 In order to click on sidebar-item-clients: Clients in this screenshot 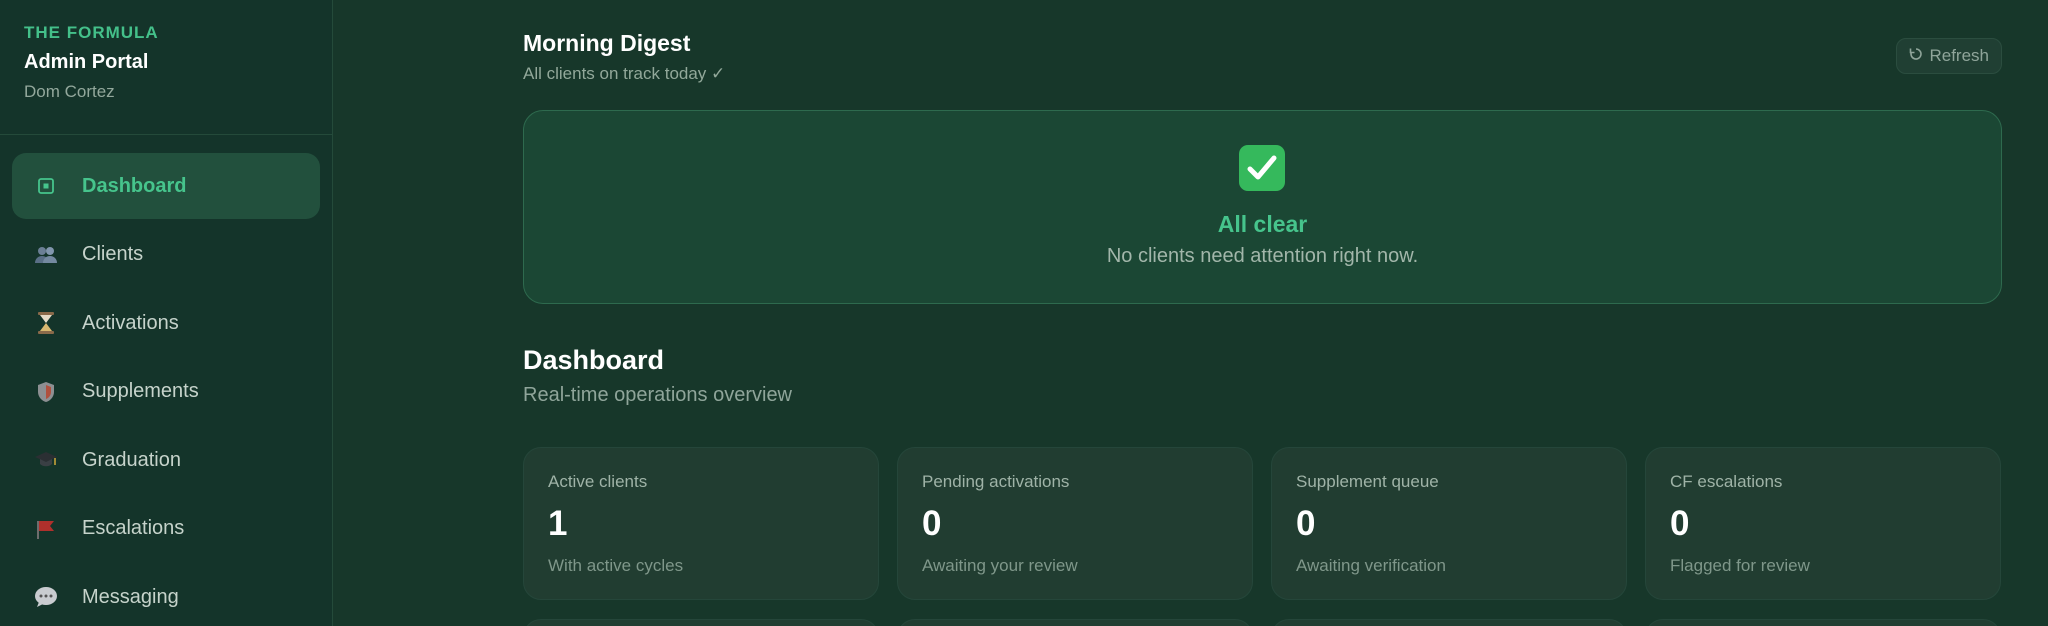, I will do `click(166, 255)`.